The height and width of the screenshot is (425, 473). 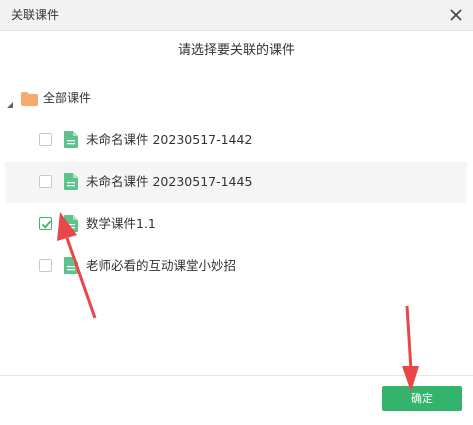 What do you see at coordinates (67, 98) in the screenshot?
I see `tree-root-label: 全部课件` at bounding box center [67, 98].